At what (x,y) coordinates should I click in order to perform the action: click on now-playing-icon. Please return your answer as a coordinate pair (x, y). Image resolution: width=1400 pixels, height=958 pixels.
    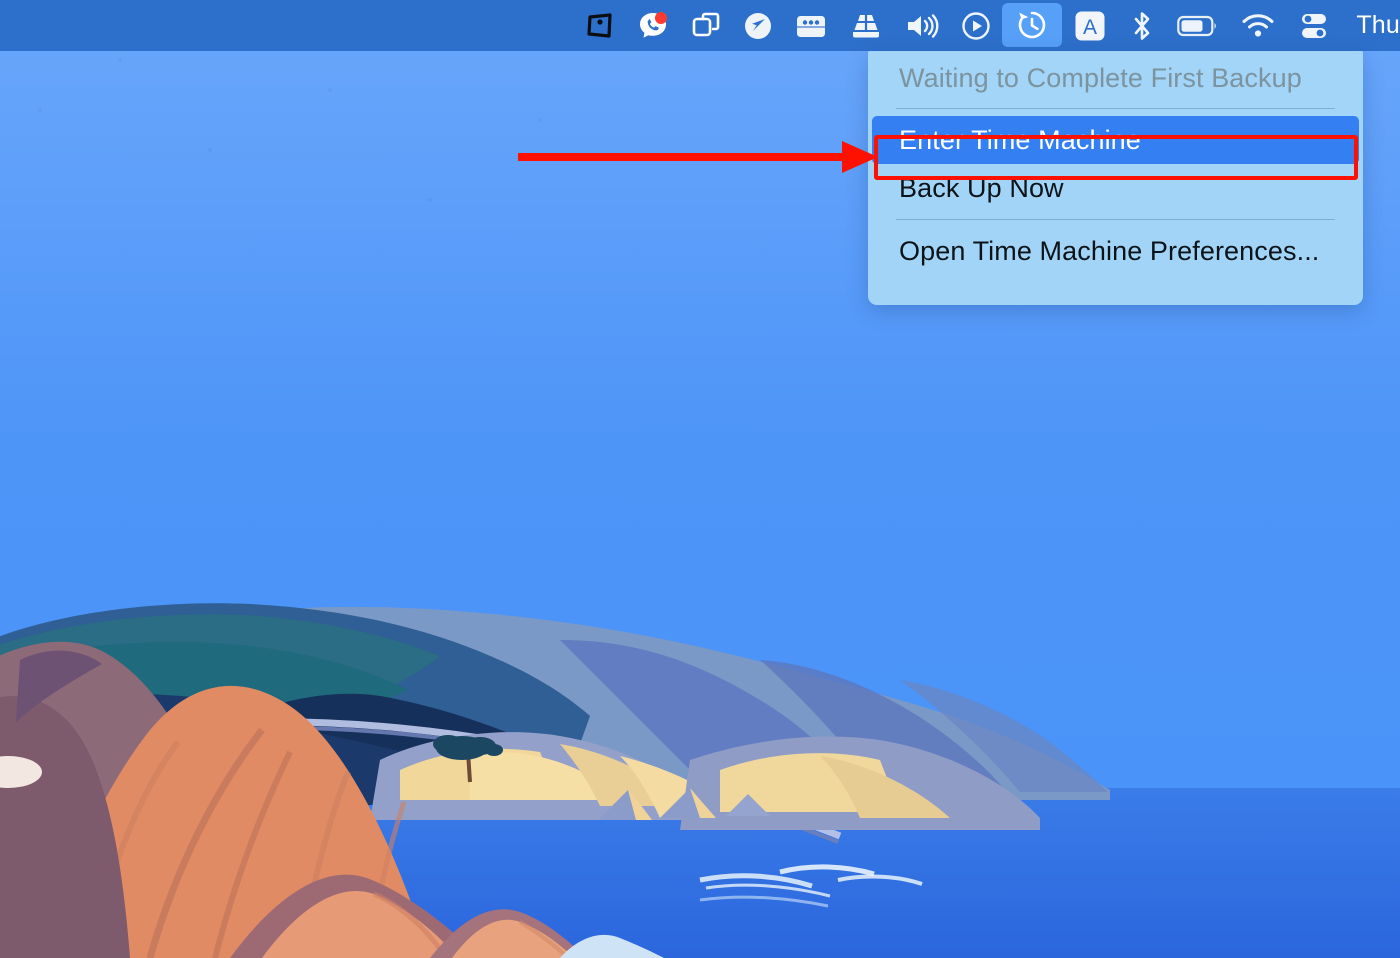
    Looking at the image, I should click on (976, 25).